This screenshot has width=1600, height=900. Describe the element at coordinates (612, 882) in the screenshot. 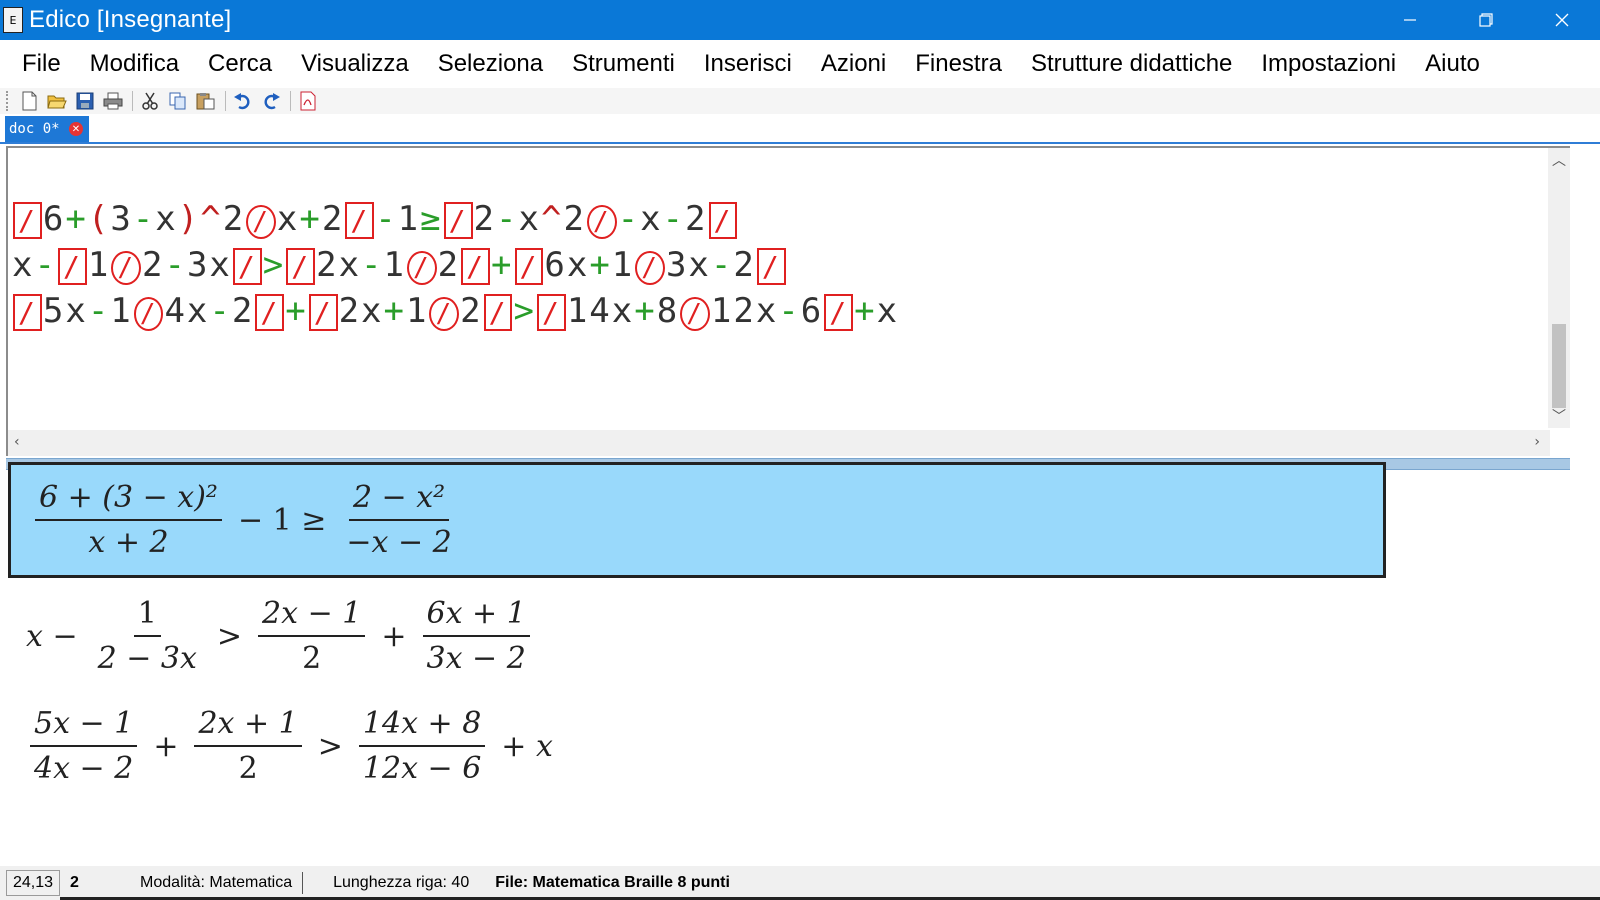

I see `file-status: File: Matematica Braille 8 punti` at that location.